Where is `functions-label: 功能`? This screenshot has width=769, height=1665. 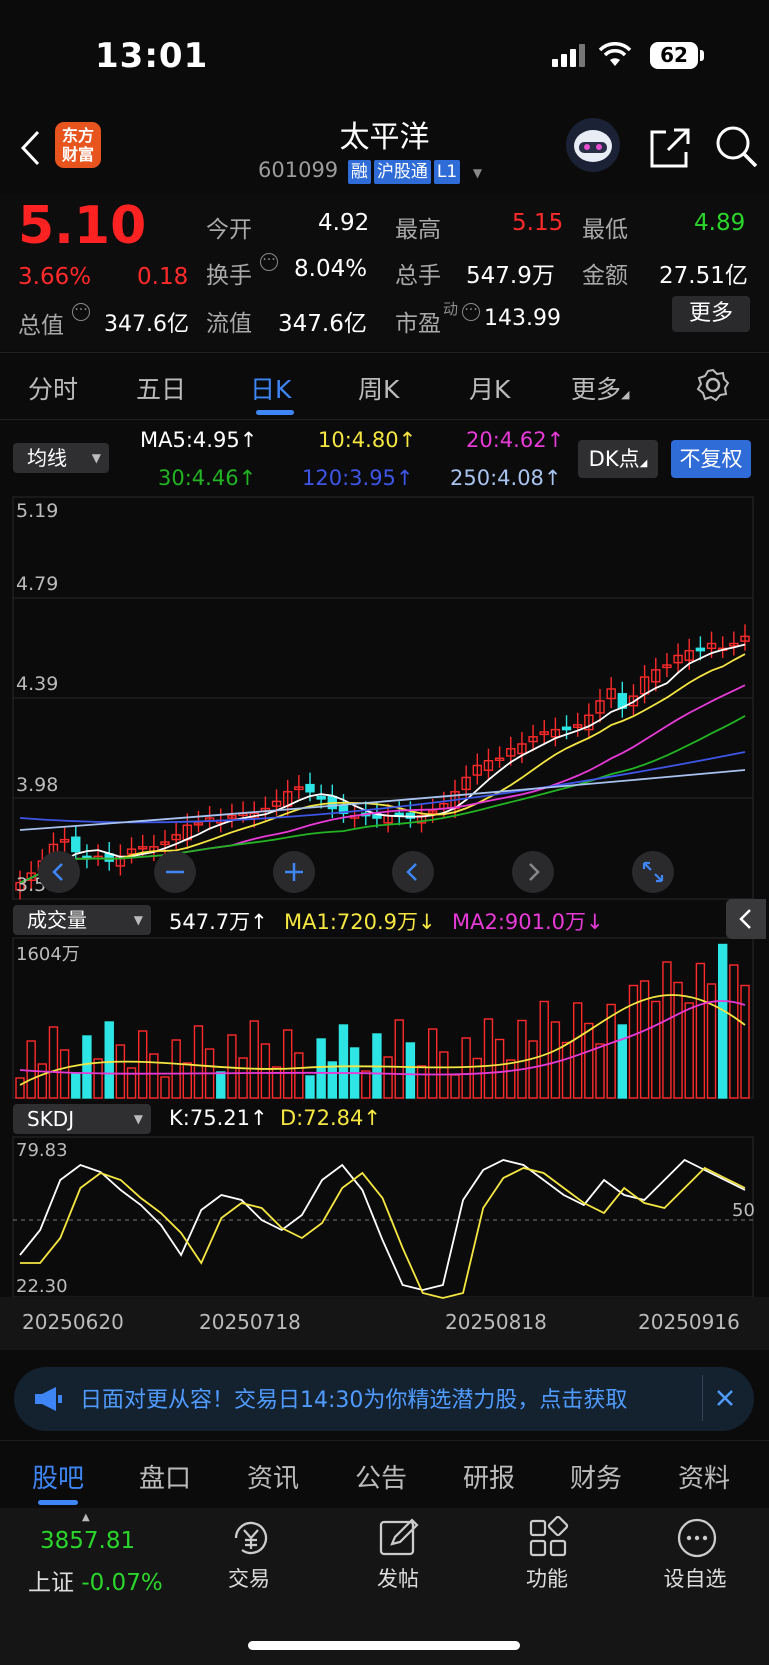 functions-label: 功能 is located at coordinates (547, 1578).